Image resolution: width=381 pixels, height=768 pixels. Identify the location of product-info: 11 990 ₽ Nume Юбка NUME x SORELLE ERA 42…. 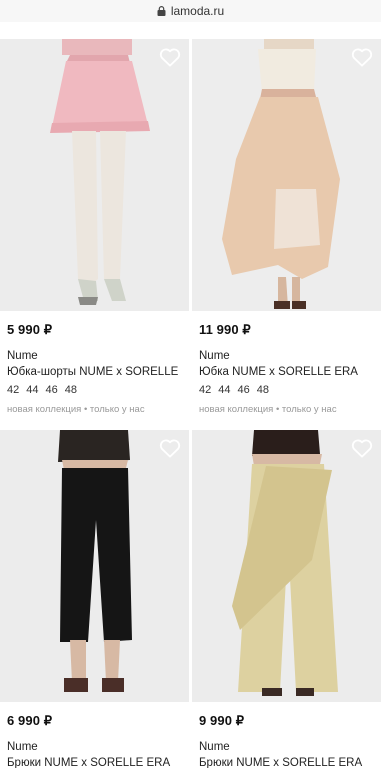
(286, 370).